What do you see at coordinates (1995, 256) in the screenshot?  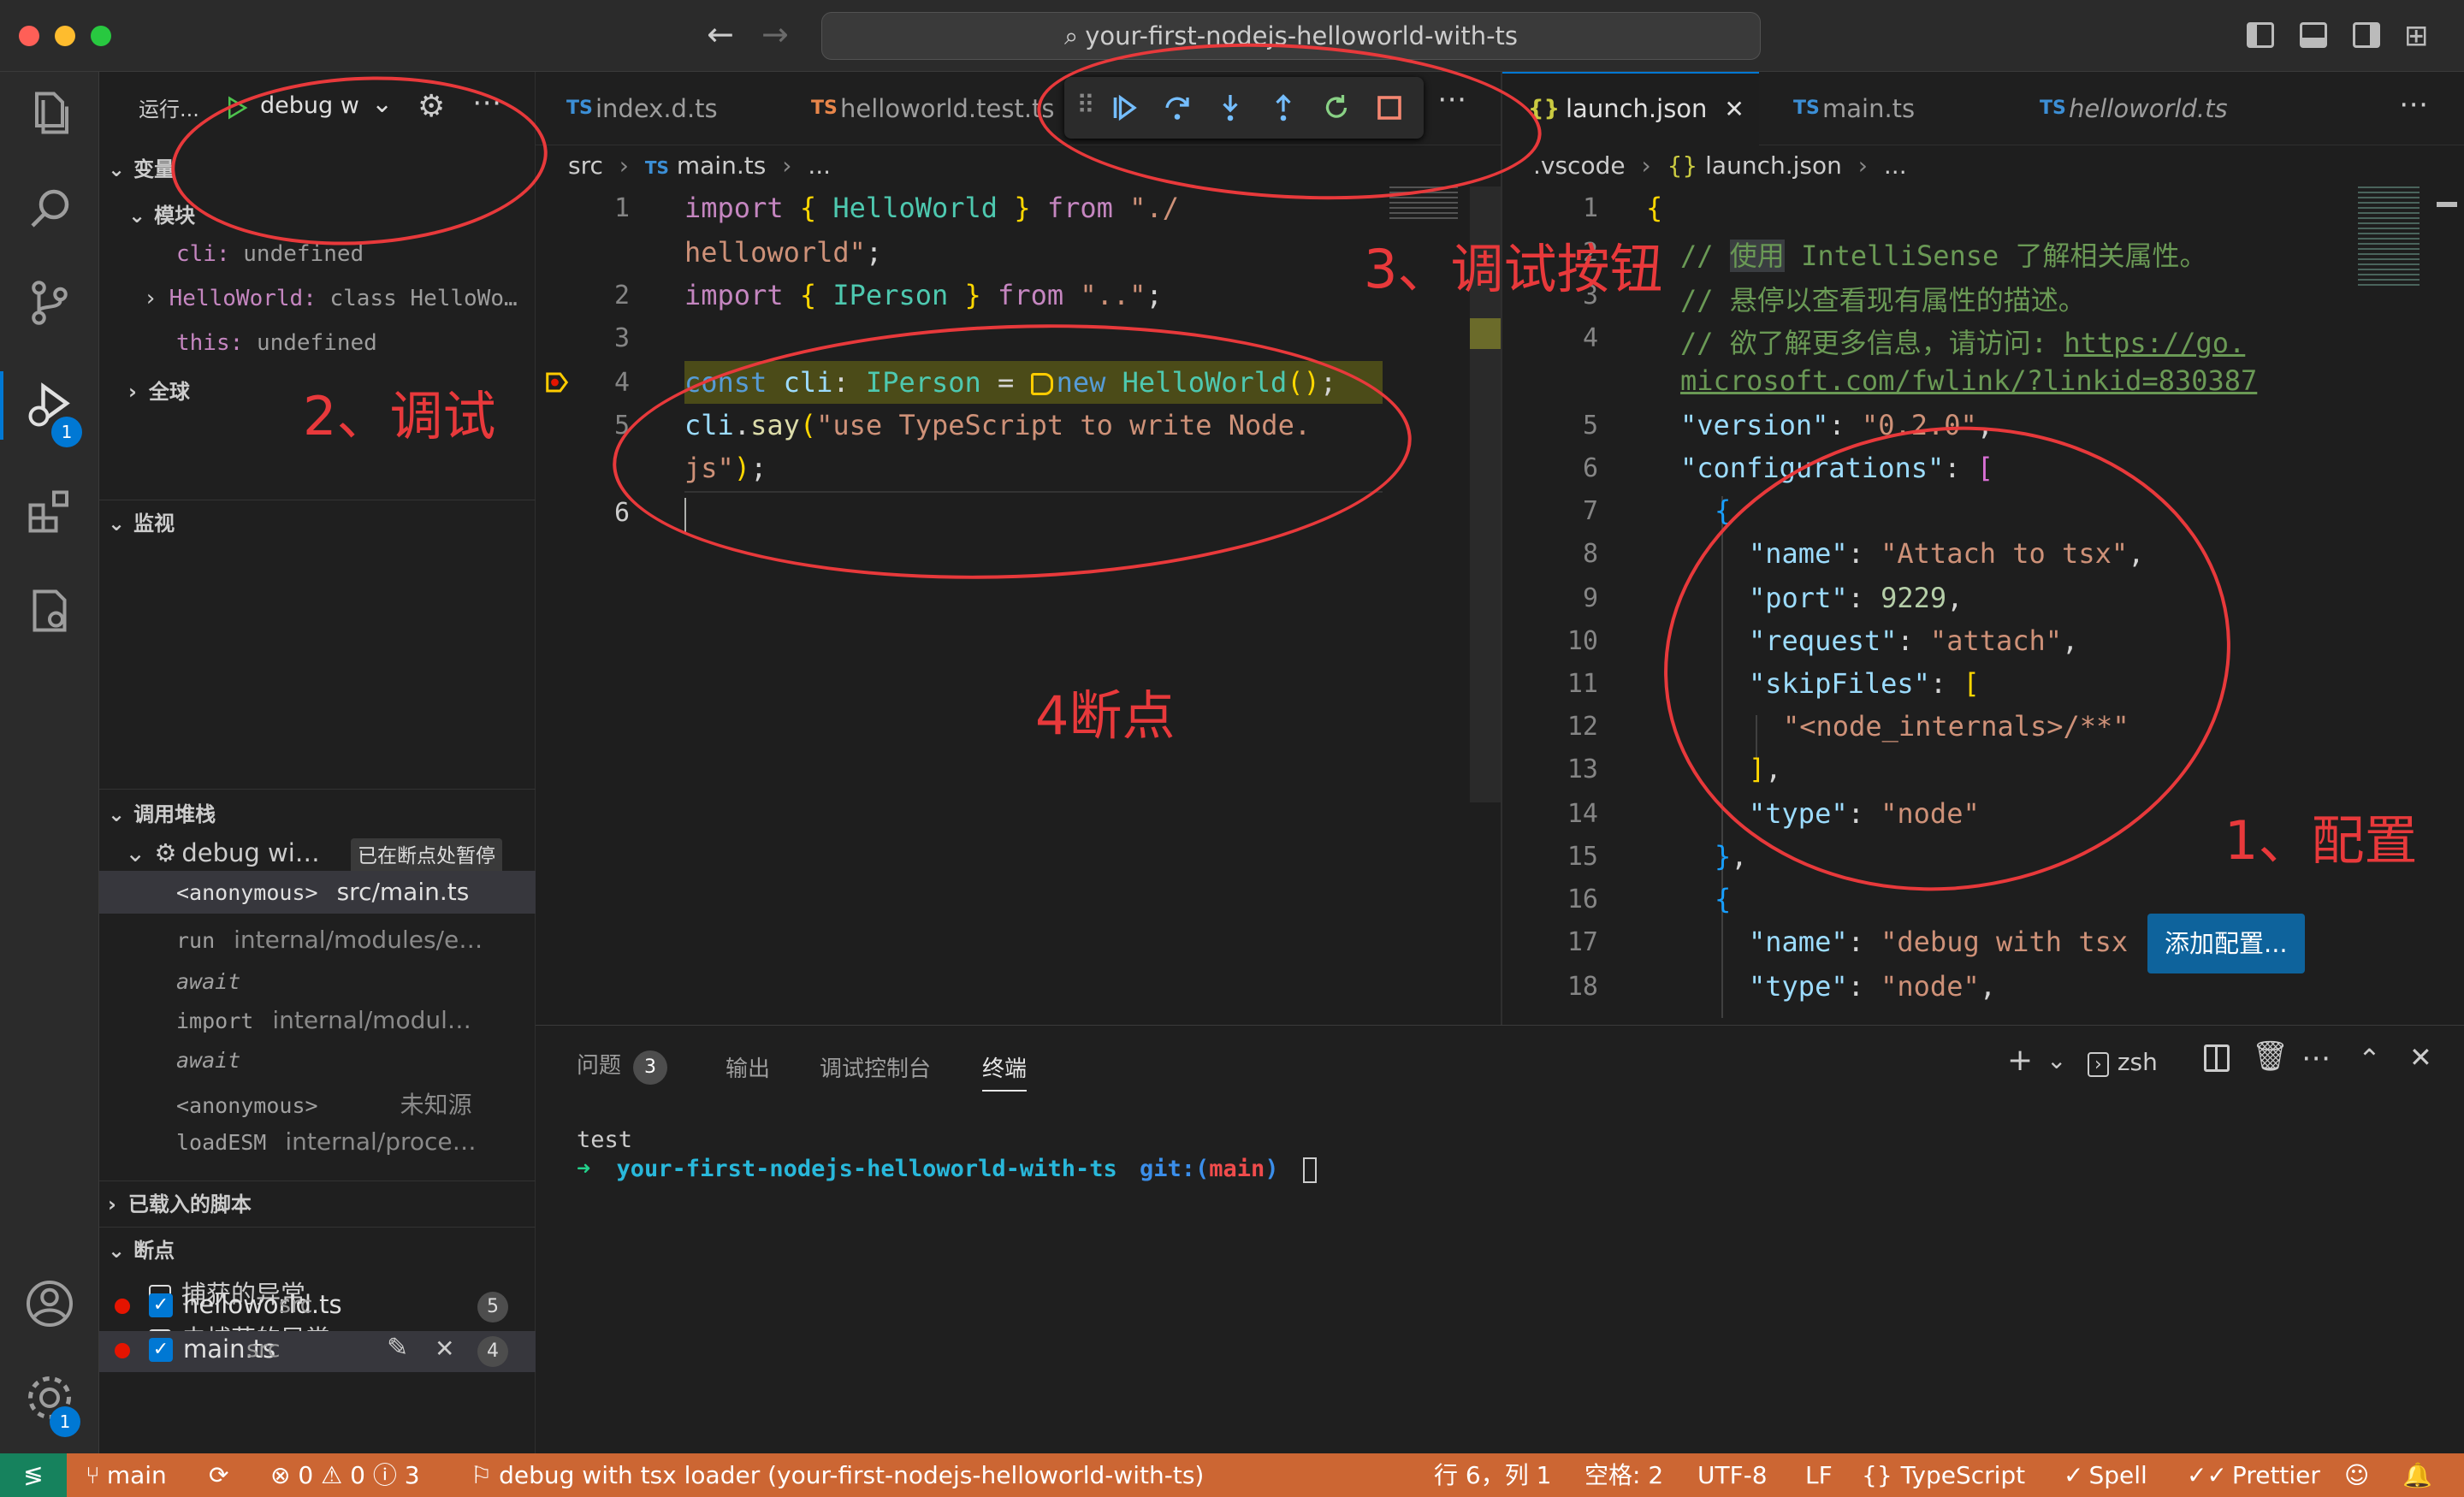 I see `code-token: IntelliSense 了解相关属性。` at bounding box center [1995, 256].